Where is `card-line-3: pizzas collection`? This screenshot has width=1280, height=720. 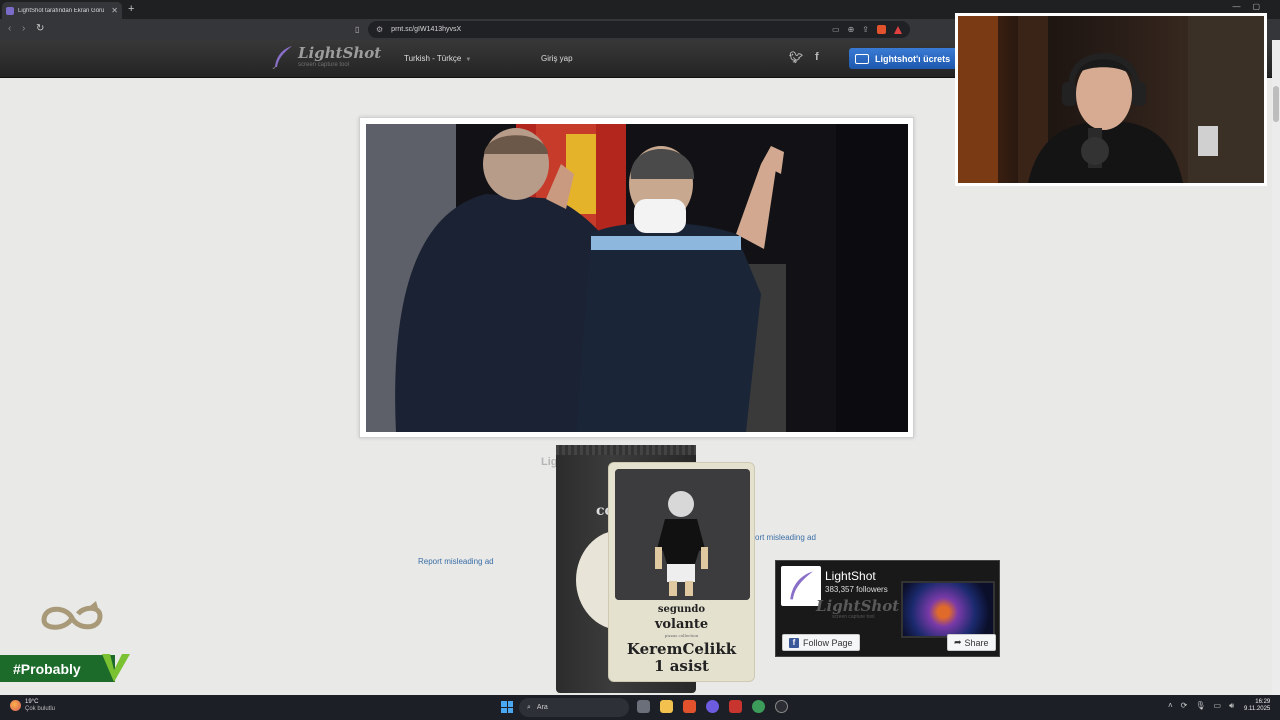 card-line-3: pizzas collection is located at coordinates (681, 635).